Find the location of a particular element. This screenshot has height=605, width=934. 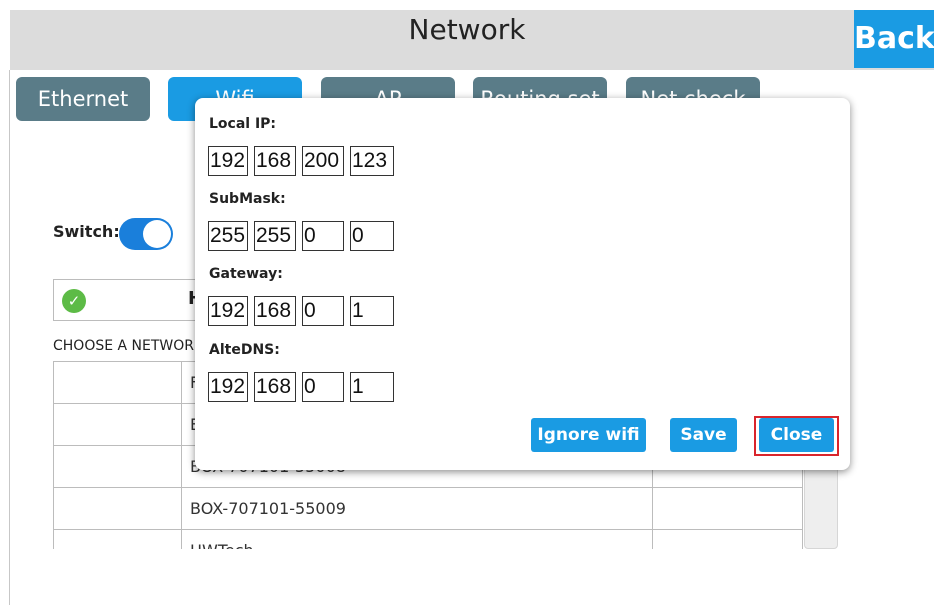

ignore-wifi-button: Ignore wifi is located at coordinates (588, 435).